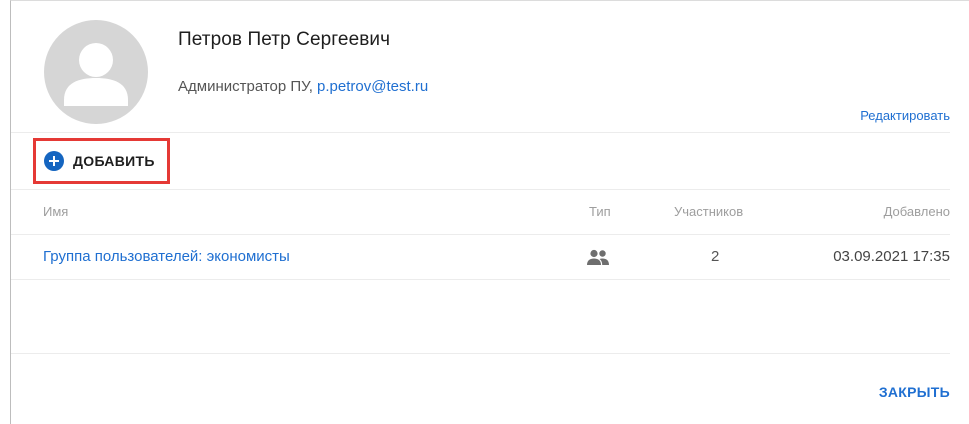 The height and width of the screenshot is (424, 969). I want to click on added-date: 03.09.2021 17:35, so click(891, 256).